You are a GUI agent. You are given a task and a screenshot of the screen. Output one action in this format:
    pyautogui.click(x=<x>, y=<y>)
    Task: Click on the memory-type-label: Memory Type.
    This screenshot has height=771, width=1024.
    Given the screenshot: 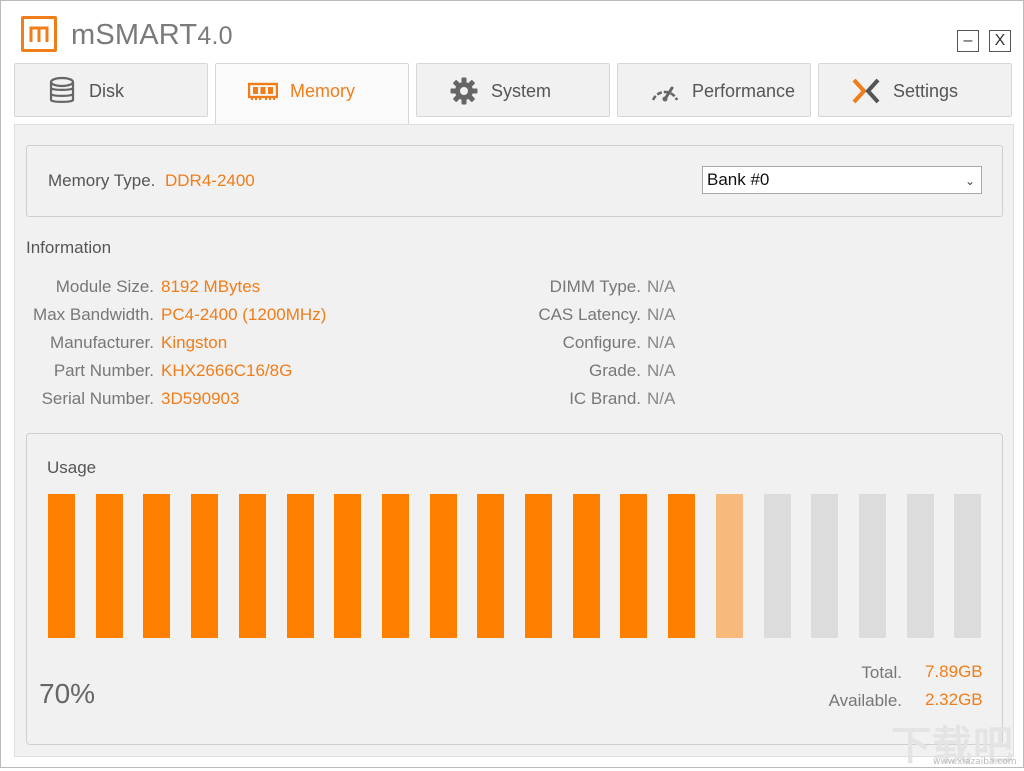 What is the action you would take?
    pyautogui.click(x=102, y=180)
    